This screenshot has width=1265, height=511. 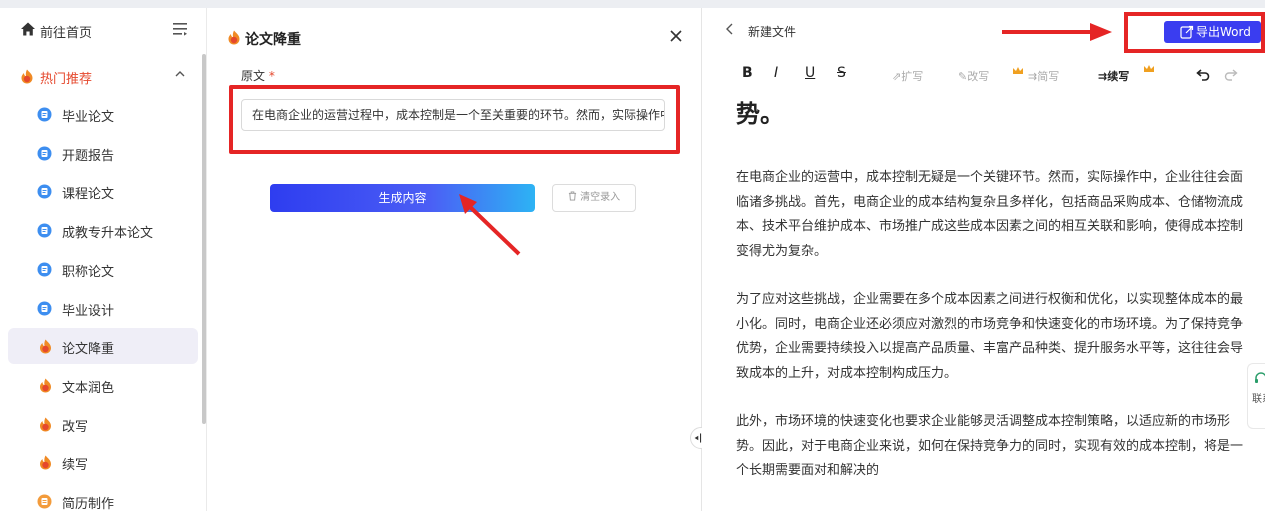 I want to click on sidebar-item: 毕业论文, so click(x=103, y=114).